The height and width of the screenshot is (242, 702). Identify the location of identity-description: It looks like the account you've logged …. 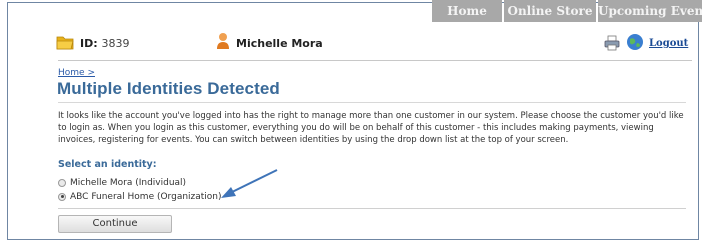
(371, 128).